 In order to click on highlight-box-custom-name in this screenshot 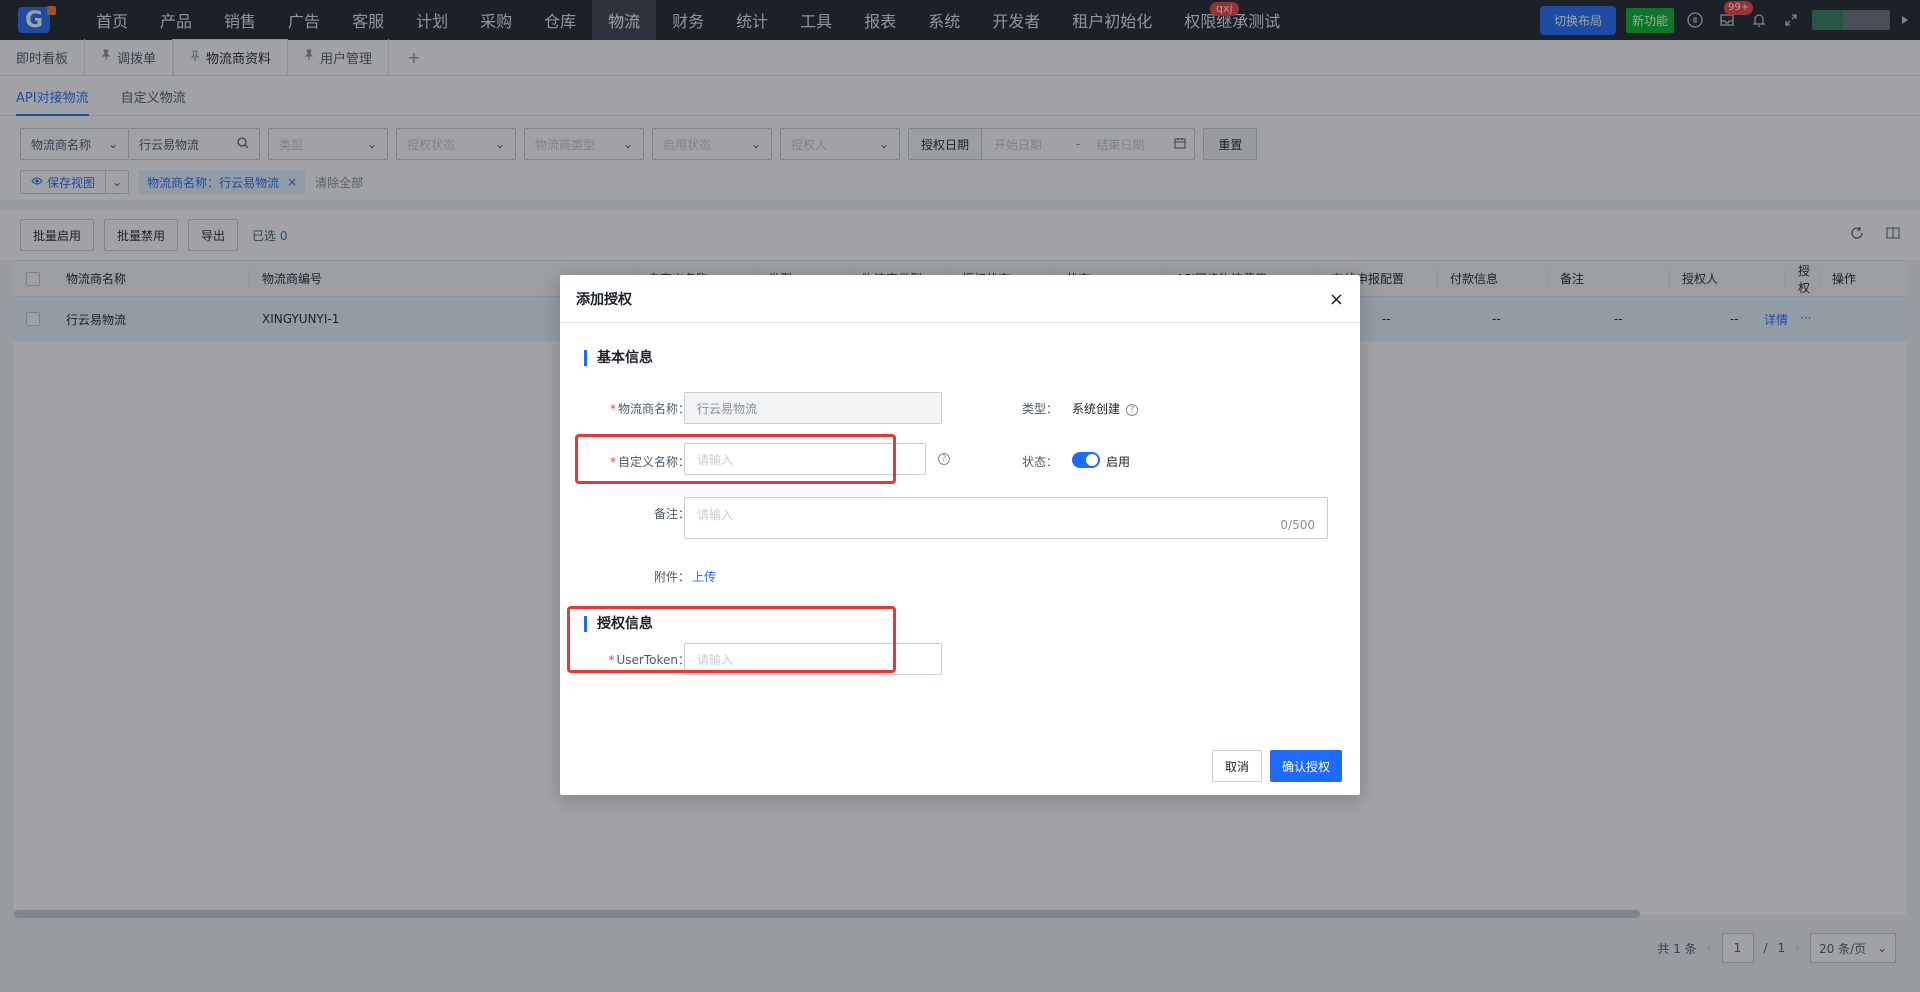, I will do `click(735, 459)`.